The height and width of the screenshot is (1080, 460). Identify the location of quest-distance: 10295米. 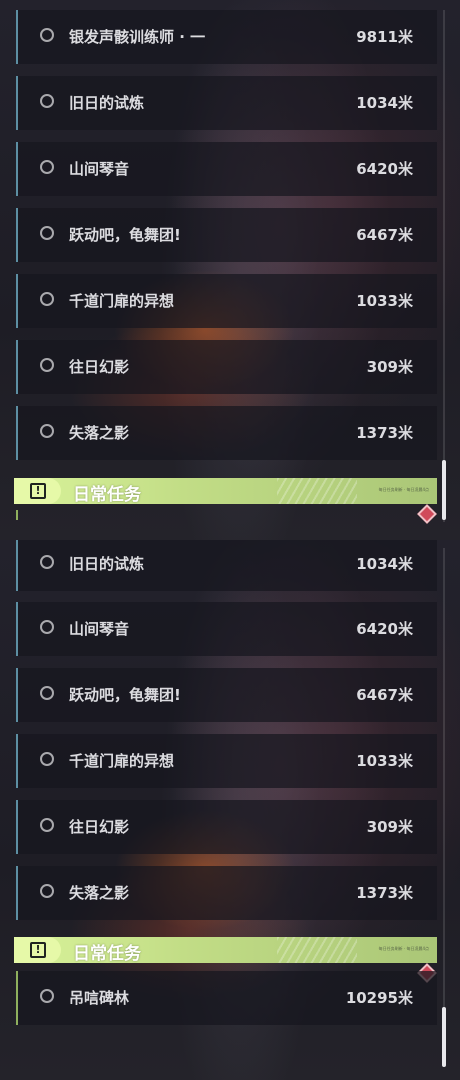
(379, 998).